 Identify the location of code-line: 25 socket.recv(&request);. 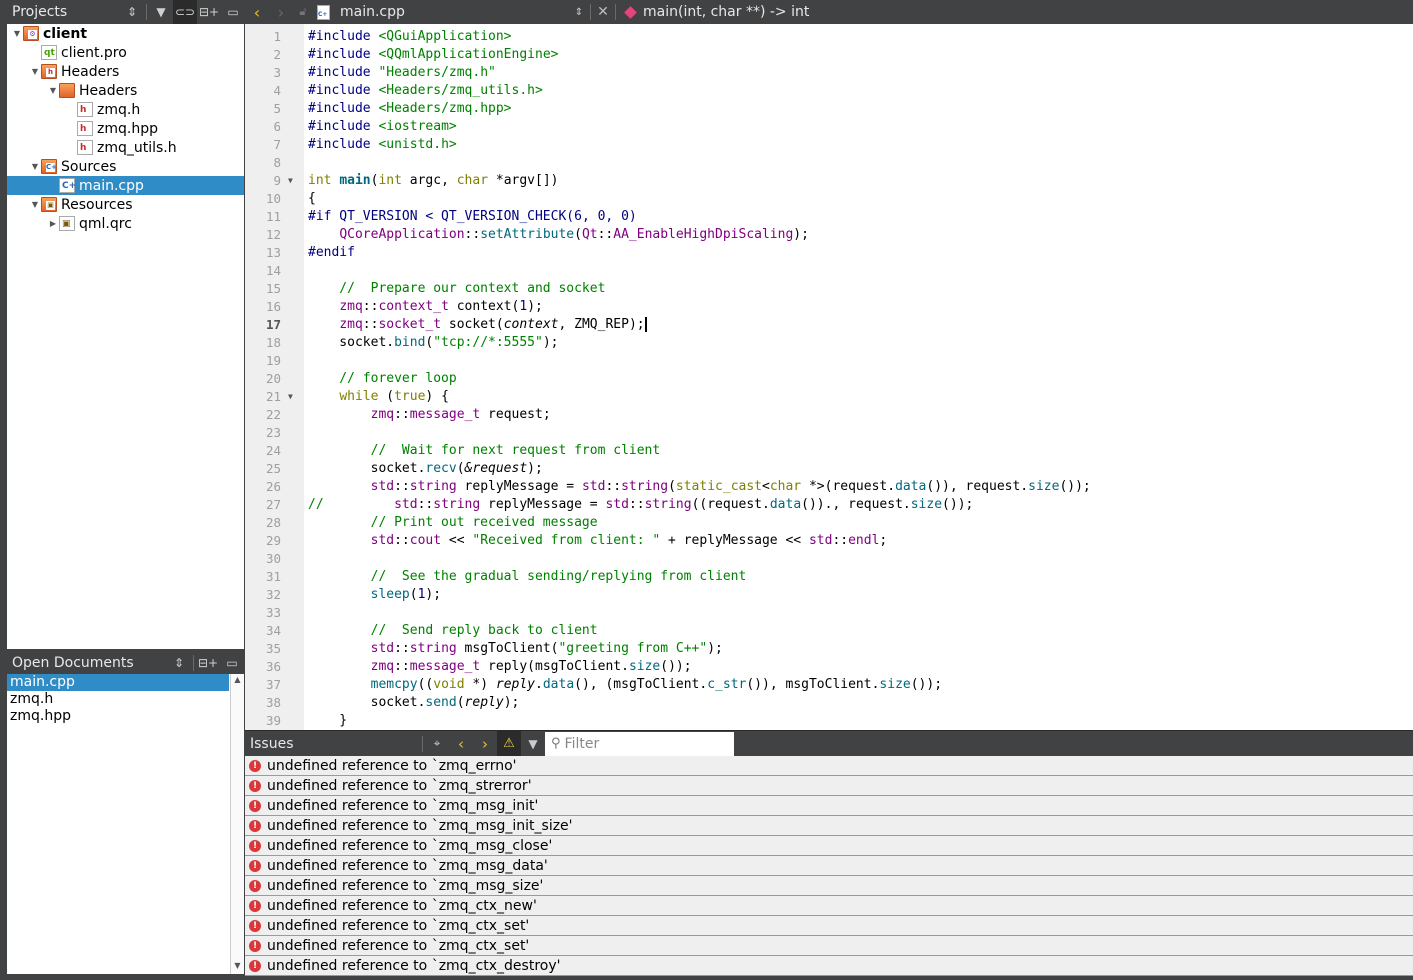
(829, 469).